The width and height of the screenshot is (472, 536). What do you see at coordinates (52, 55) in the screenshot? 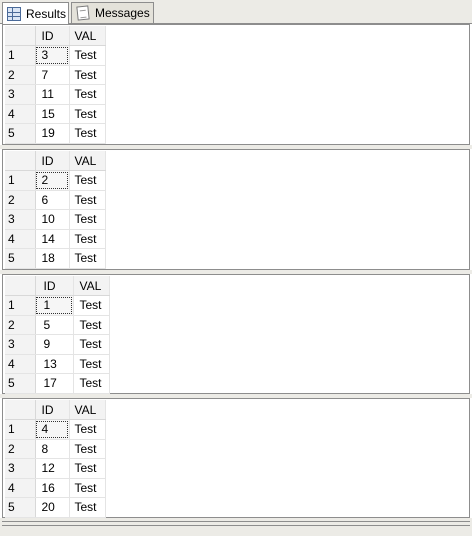
I see `cell-id: 3` at bounding box center [52, 55].